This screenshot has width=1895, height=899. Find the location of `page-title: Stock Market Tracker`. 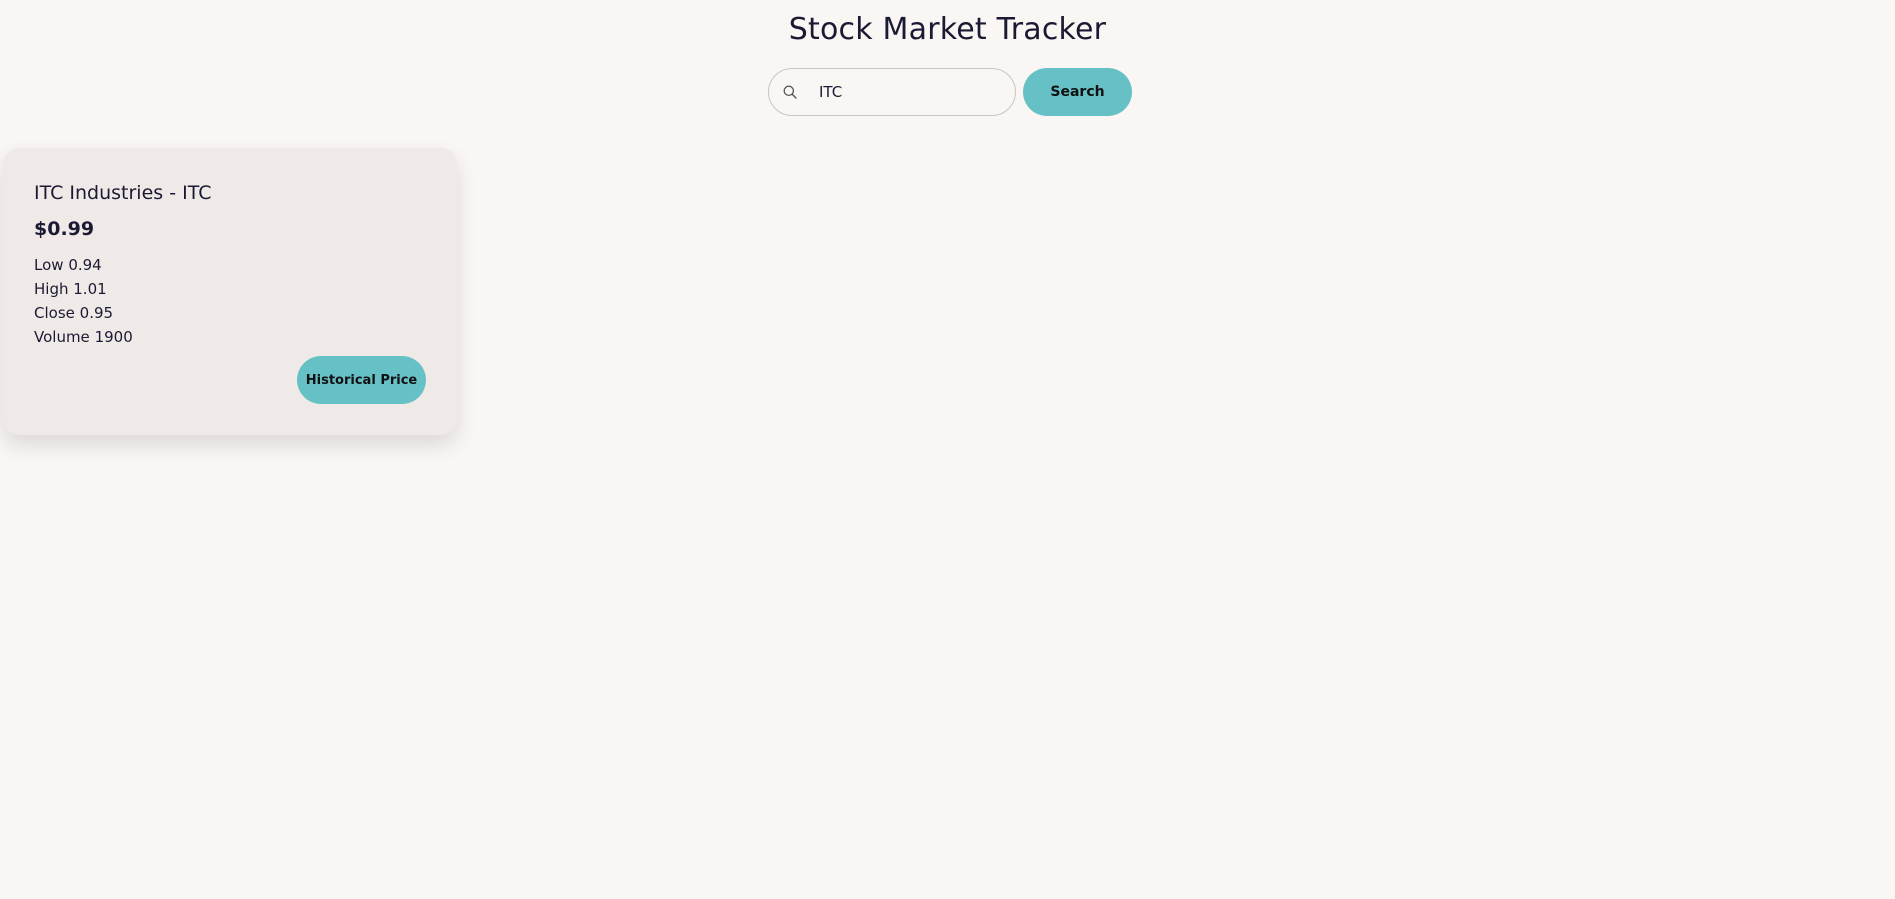

page-title: Stock Market Tracker is located at coordinates (947, 29).